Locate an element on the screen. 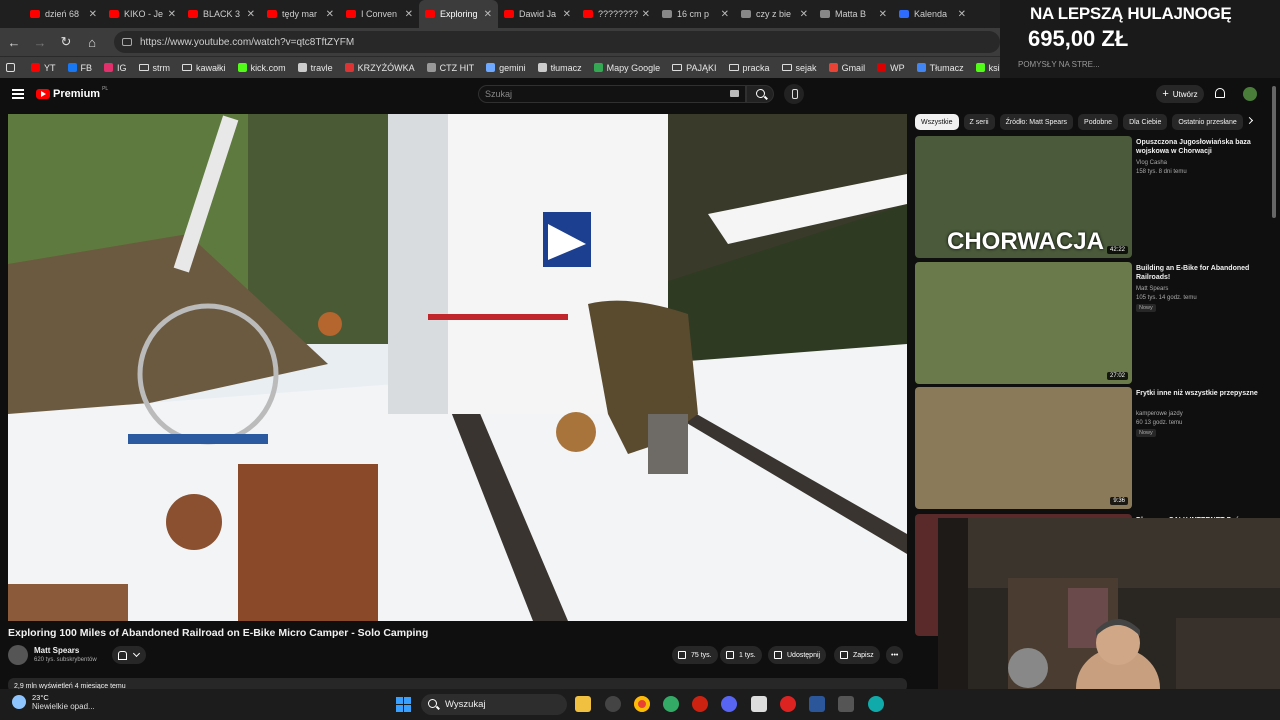 The width and height of the screenshot is (1280, 720). bookmark-yt: YT is located at coordinates (43, 68).